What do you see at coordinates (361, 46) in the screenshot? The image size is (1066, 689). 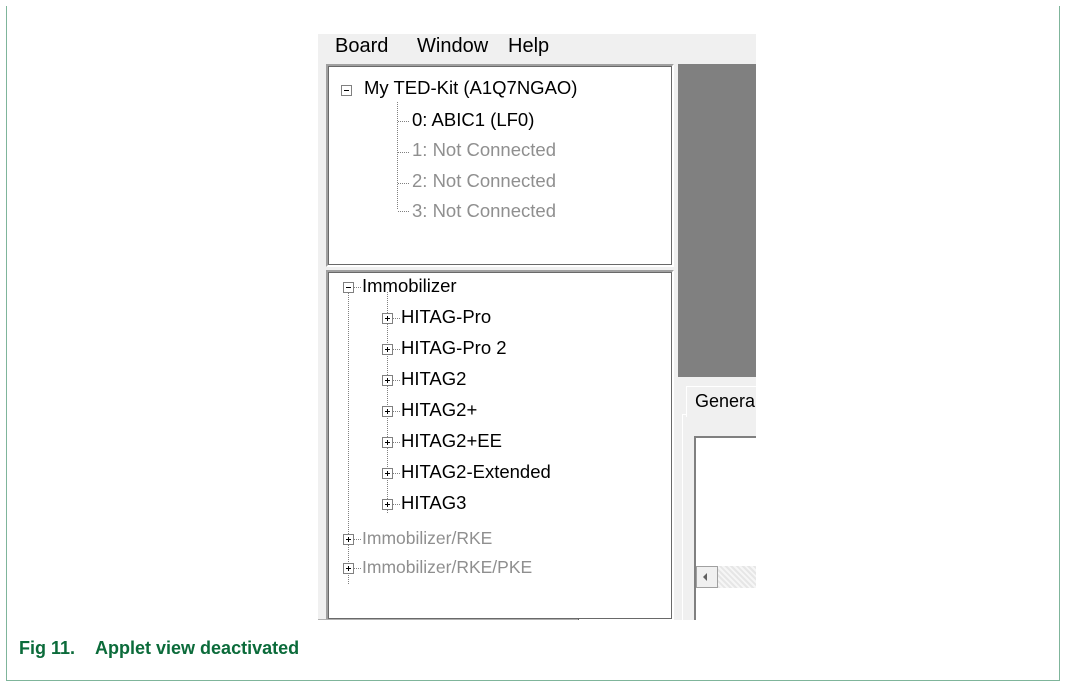 I see `menu-board: Board` at bounding box center [361, 46].